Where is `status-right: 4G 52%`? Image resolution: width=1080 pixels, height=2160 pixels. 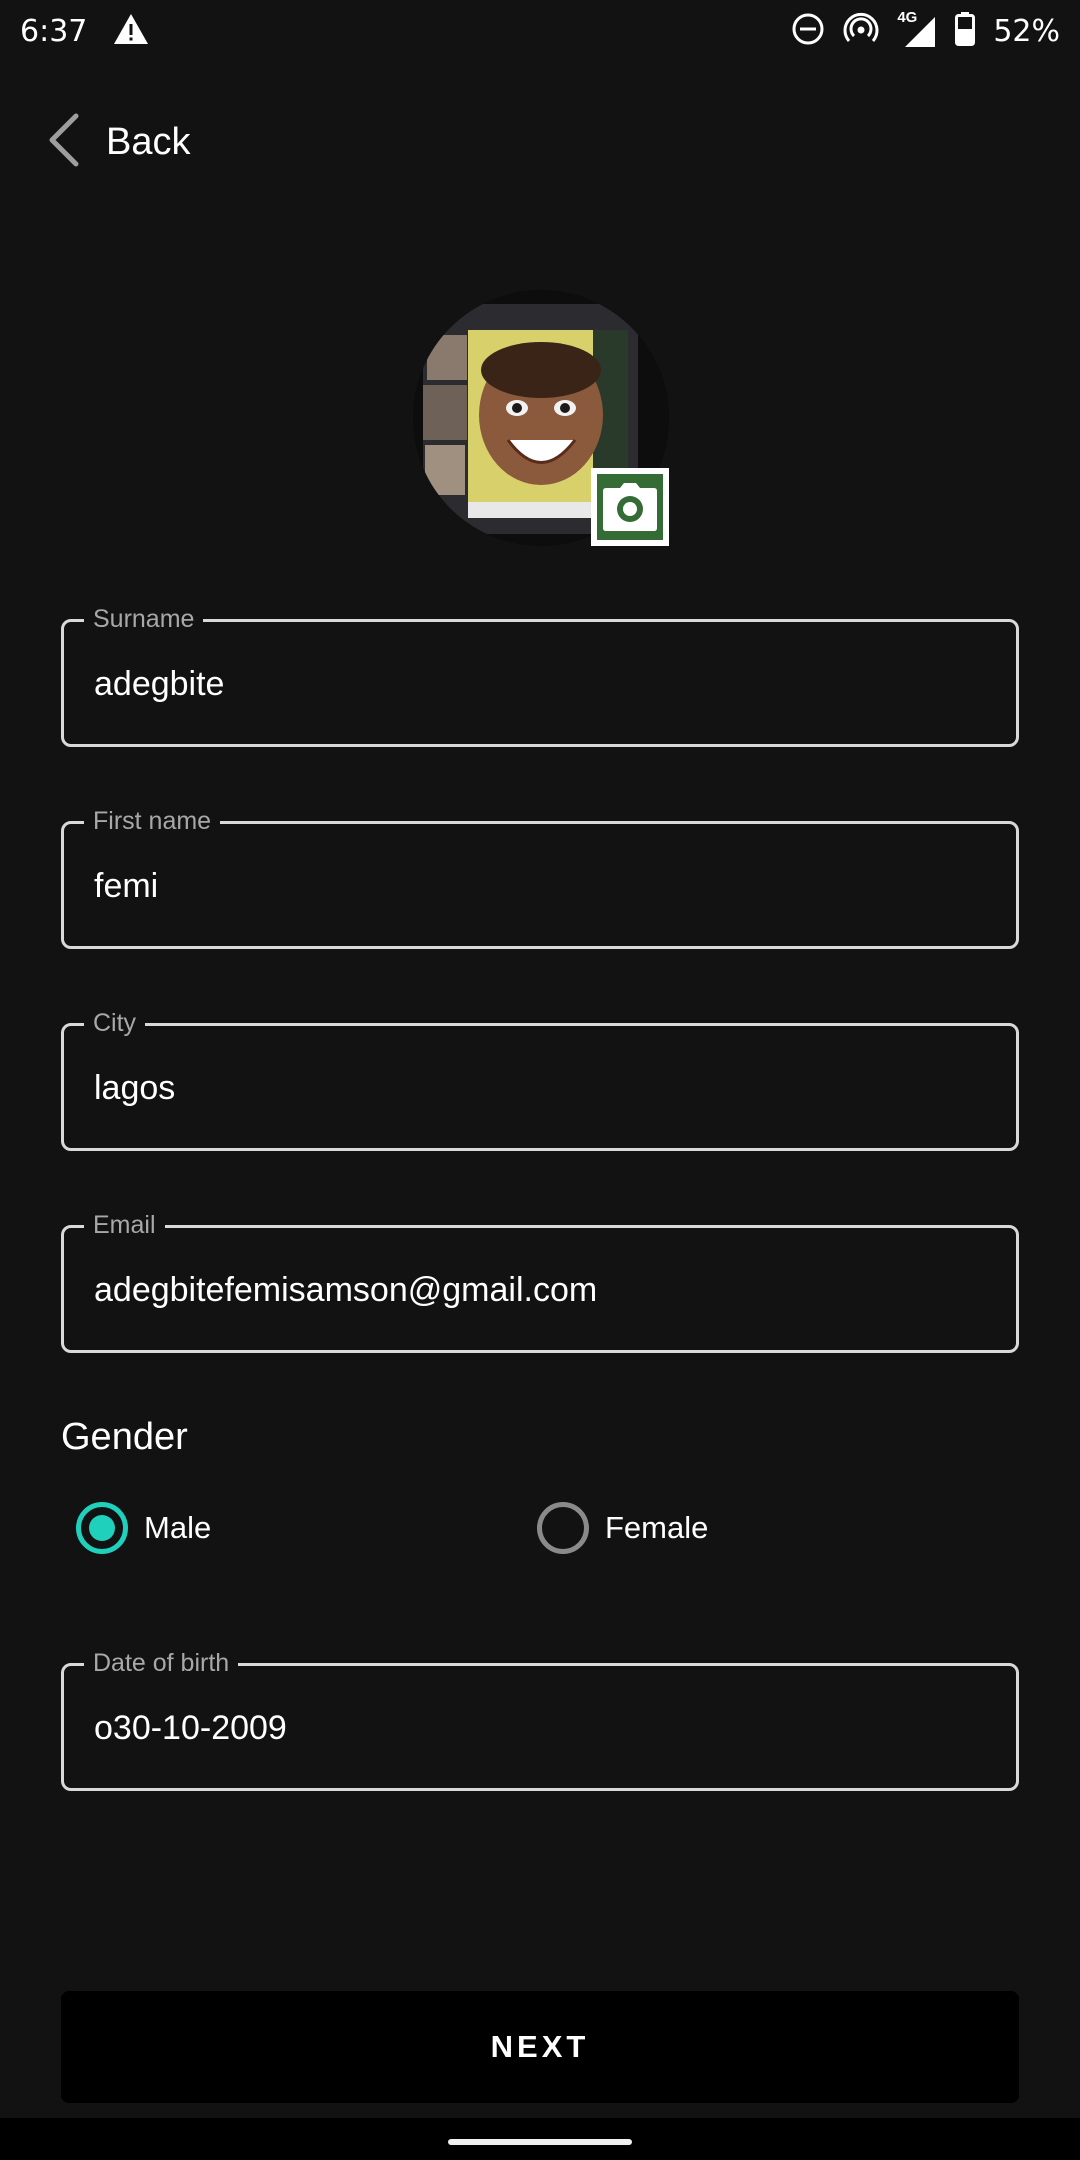 status-right: 4G 52% is located at coordinates (925, 30).